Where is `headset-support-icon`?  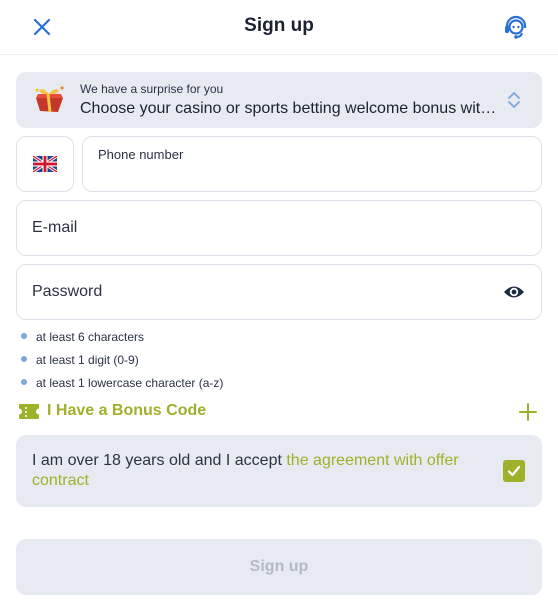 headset-support-icon is located at coordinates (516, 27).